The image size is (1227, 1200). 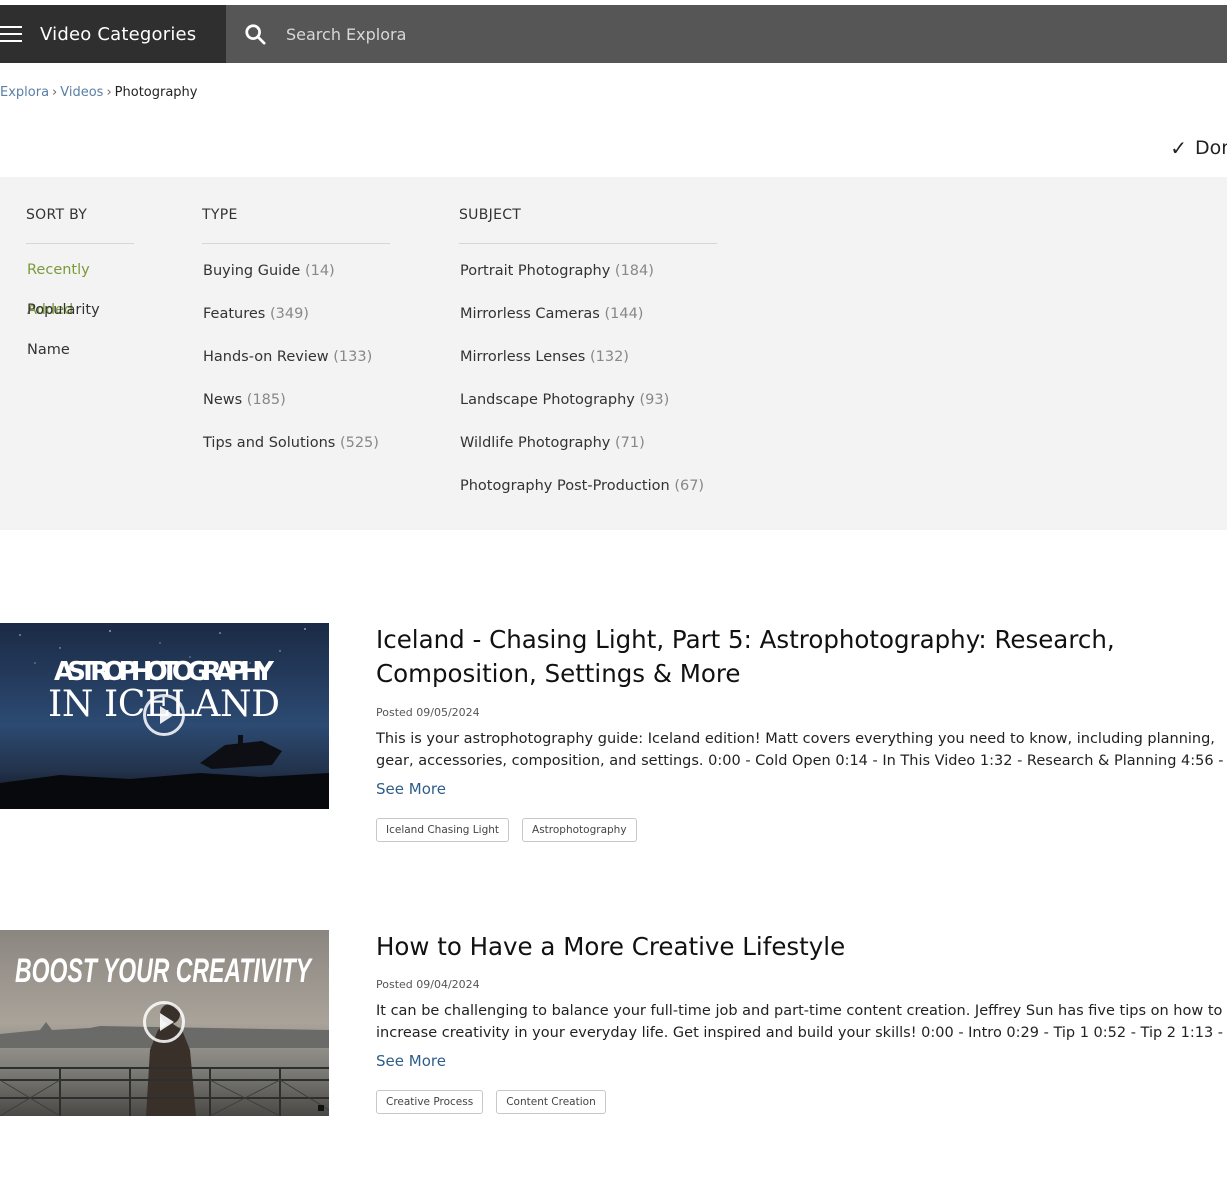 What do you see at coordinates (579, 830) in the screenshot?
I see `tag: Astrophotography` at bounding box center [579, 830].